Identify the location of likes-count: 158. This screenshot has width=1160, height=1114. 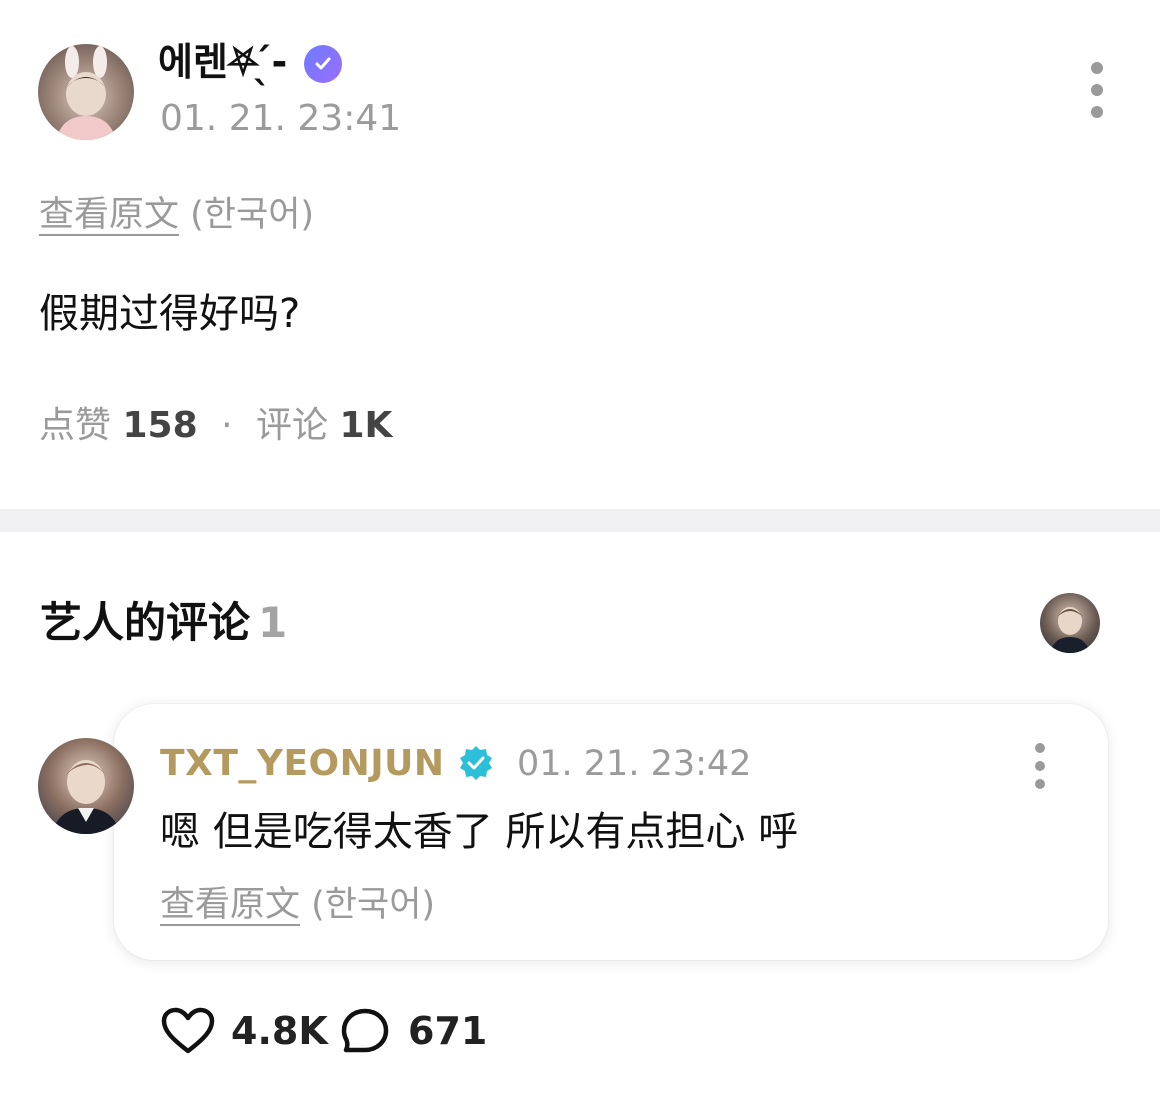
(159, 425).